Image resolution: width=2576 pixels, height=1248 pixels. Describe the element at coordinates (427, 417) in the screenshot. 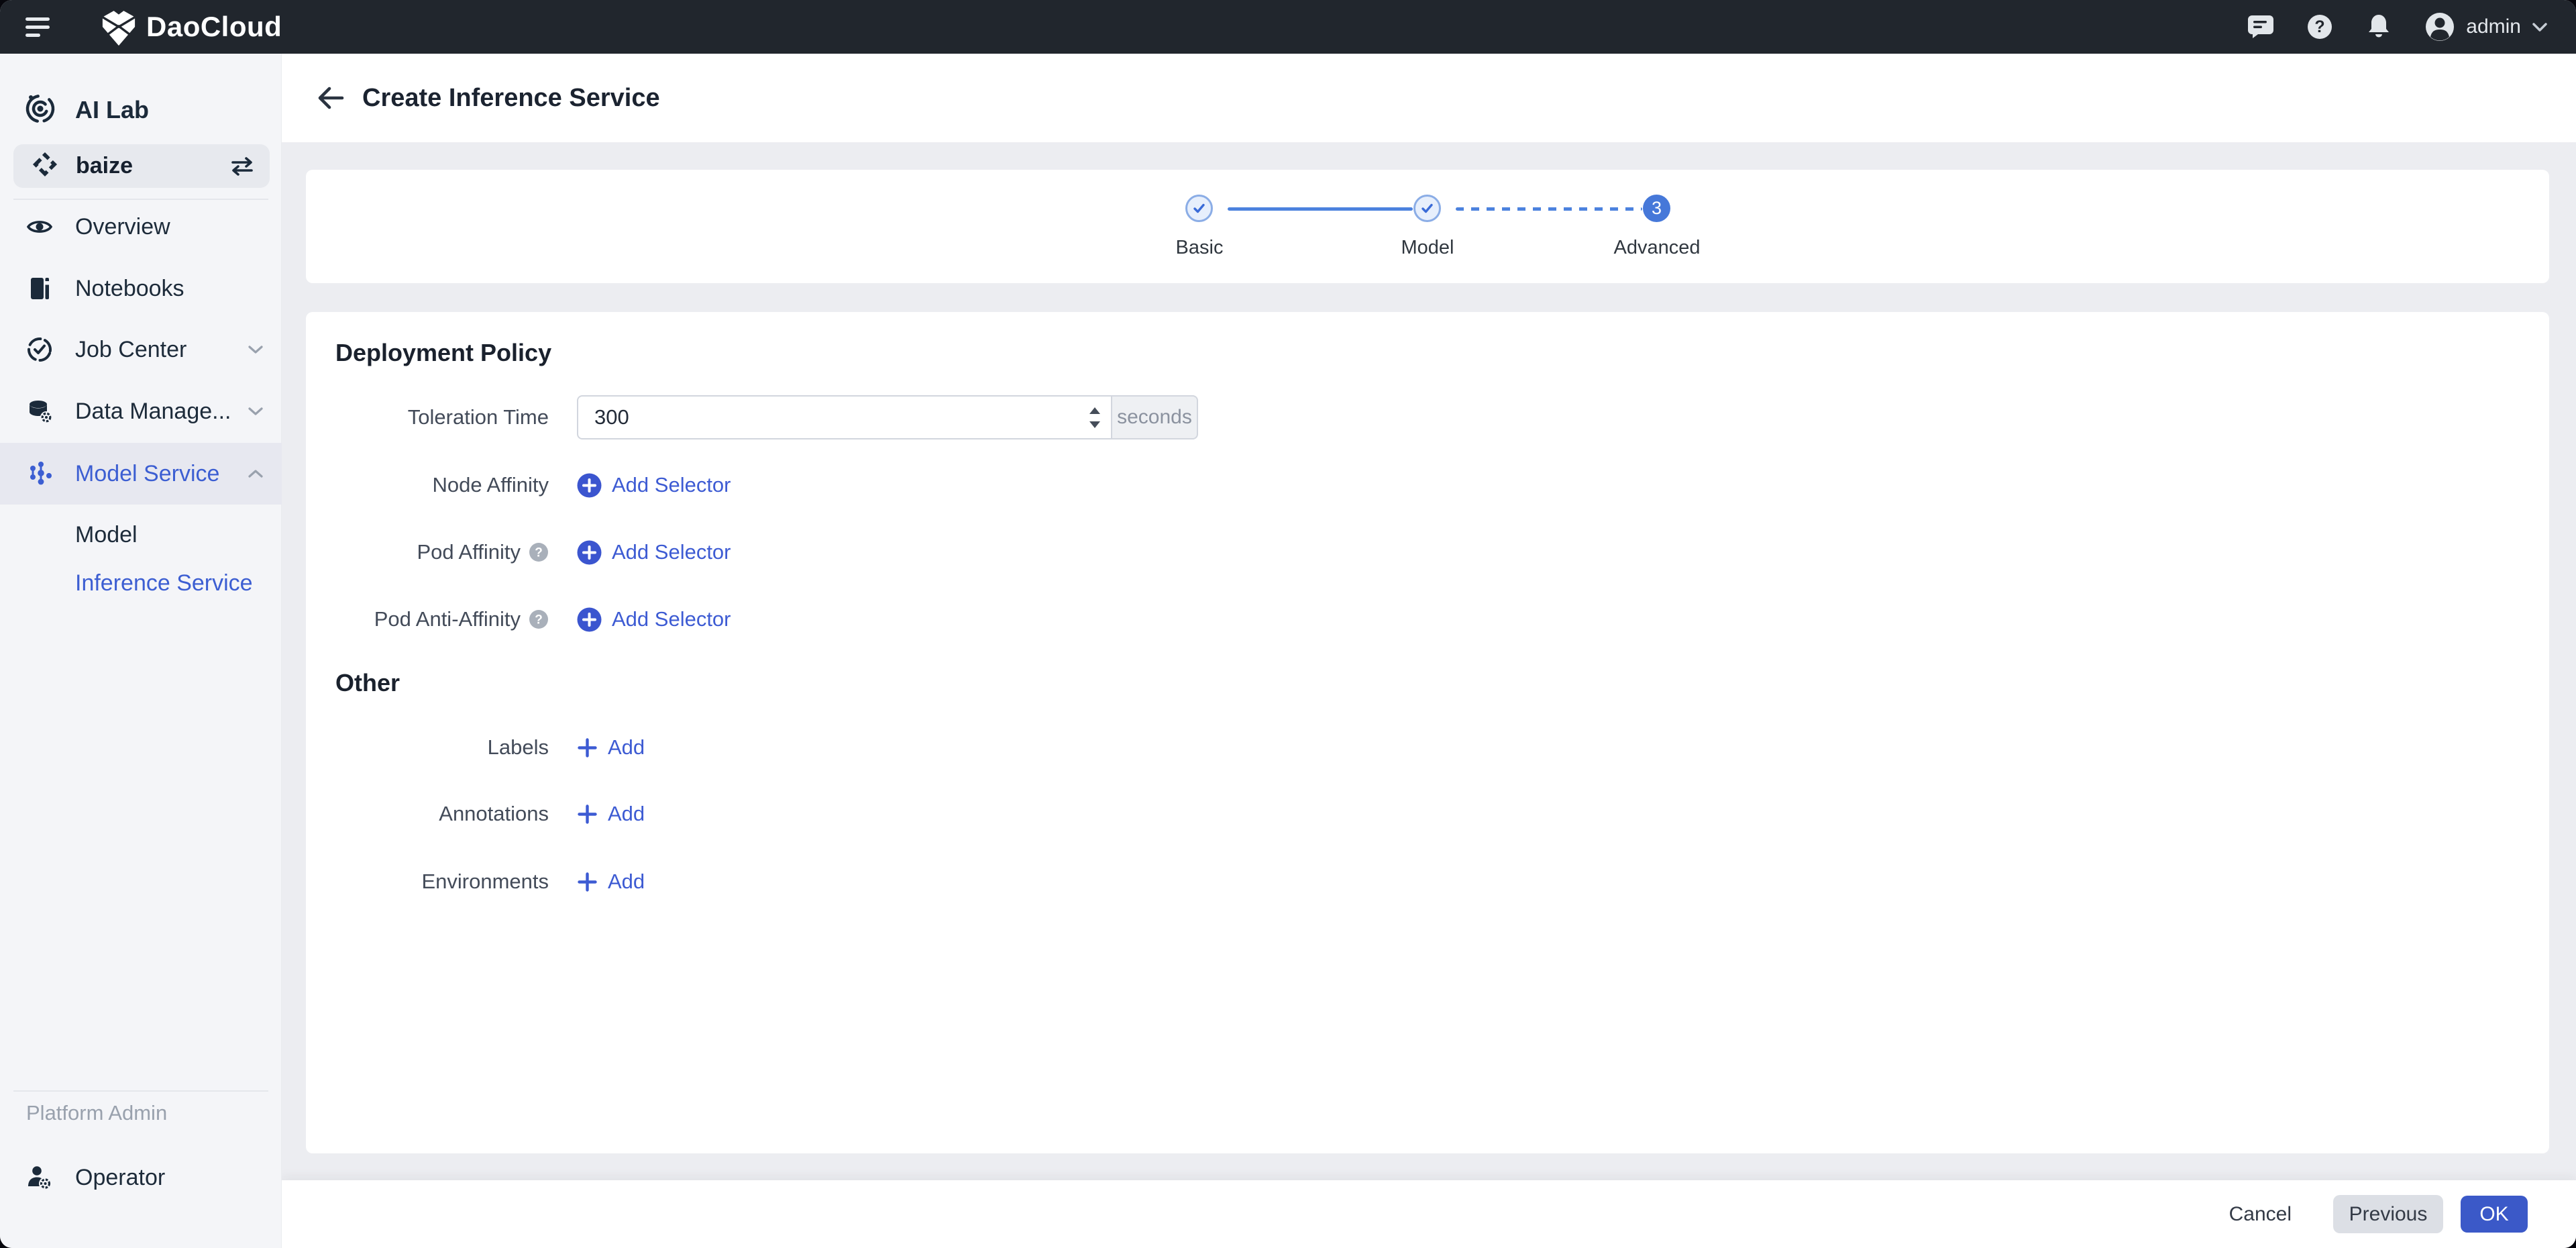

I see `toleration-time-label: Toleration Time` at that location.